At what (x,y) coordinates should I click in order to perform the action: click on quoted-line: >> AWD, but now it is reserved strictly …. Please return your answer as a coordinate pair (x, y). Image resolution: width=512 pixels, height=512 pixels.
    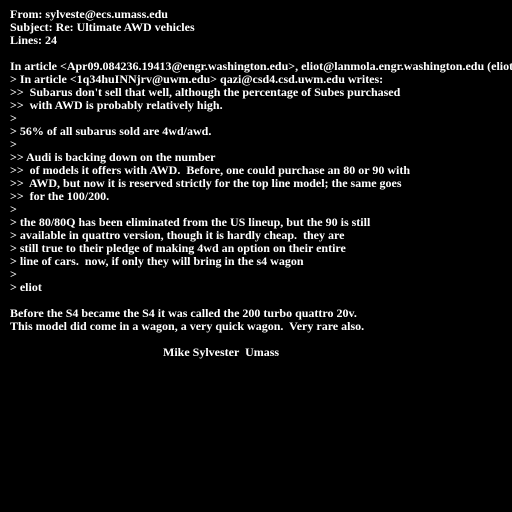
    Looking at the image, I should click on (206, 183).